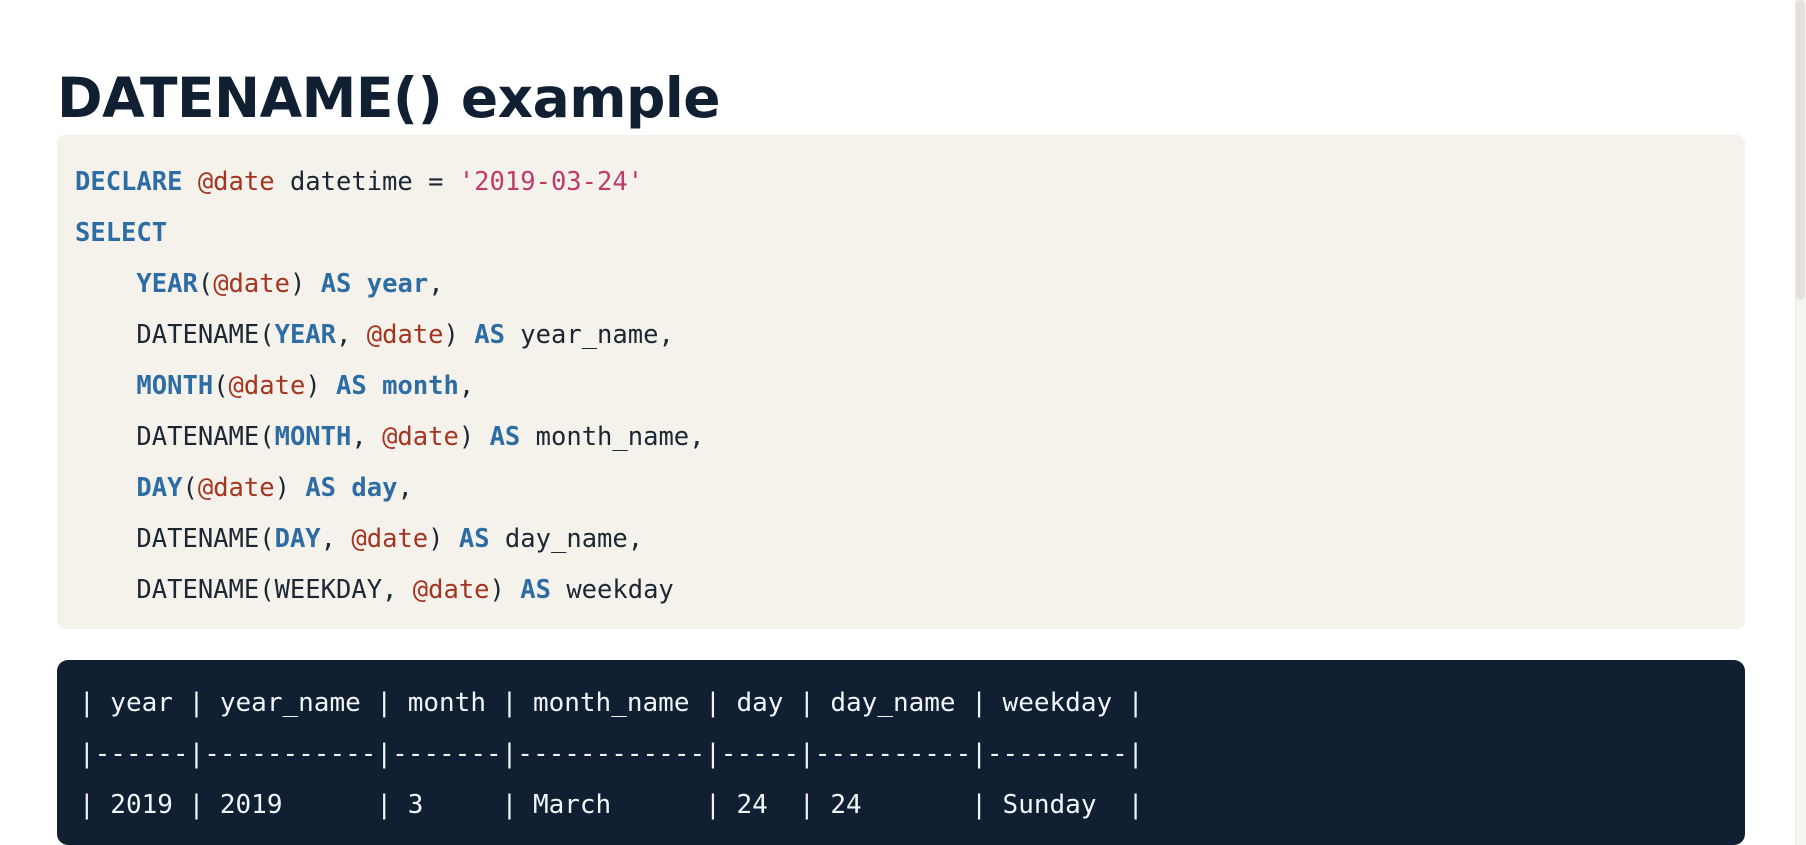  What do you see at coordinates (389, 97) in the screenshot?
I see `page-title: DATENAME() example` at bounding box center [389, 97].